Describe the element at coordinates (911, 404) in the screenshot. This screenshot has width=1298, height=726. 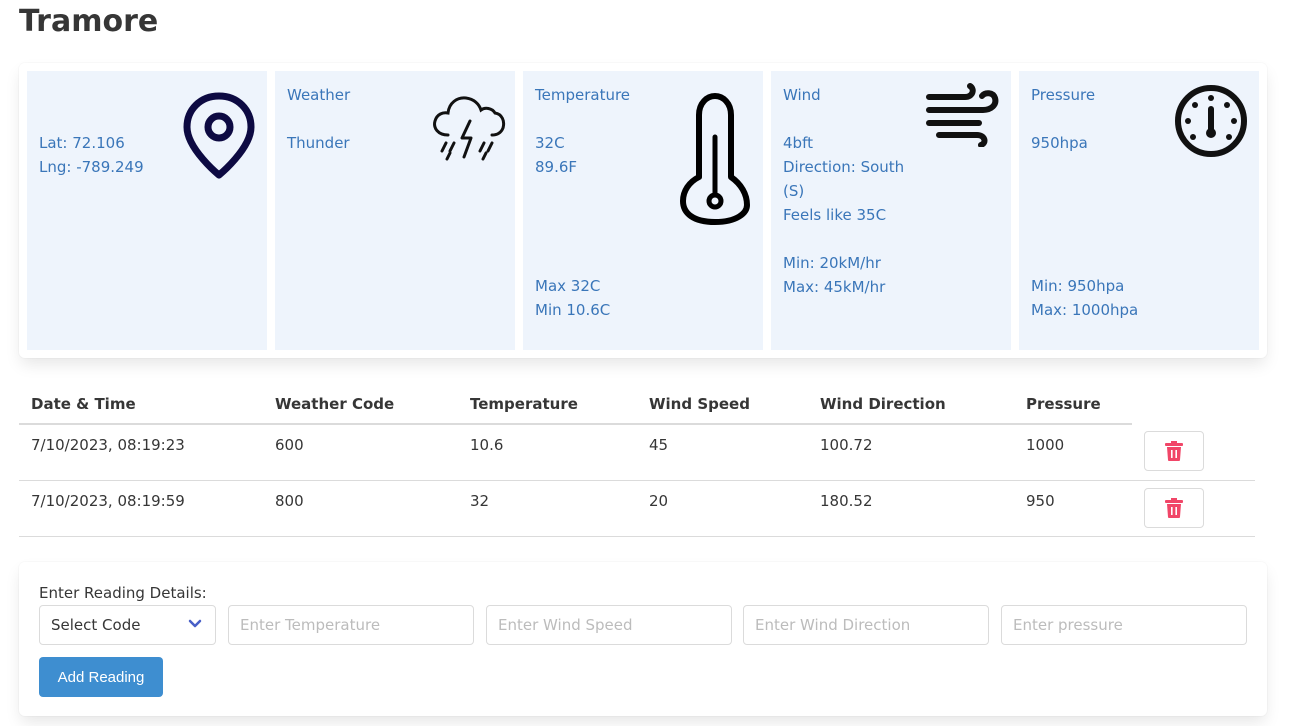
I see `header-wind-direction: Wind Direction` at that location.